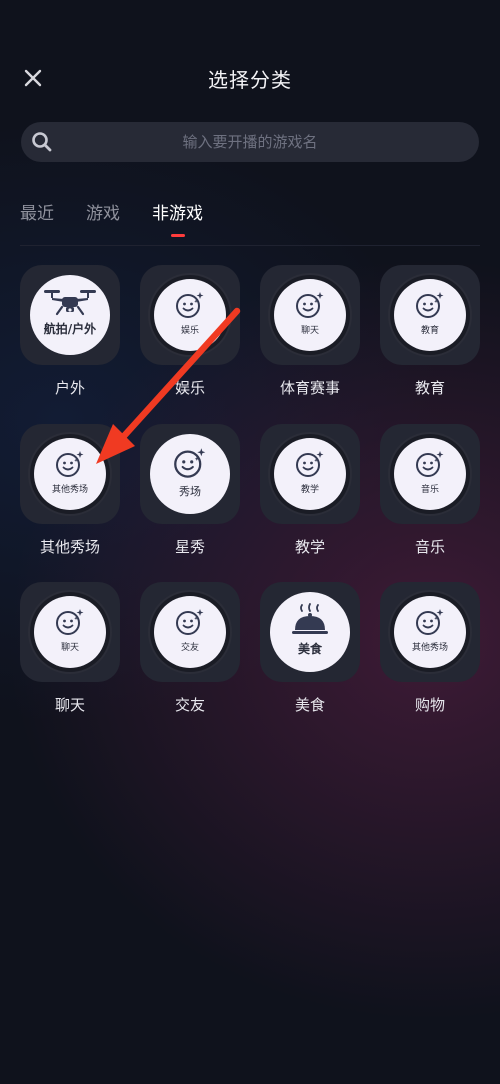  I want to click on badge-text: 教育, so click(429, 331).